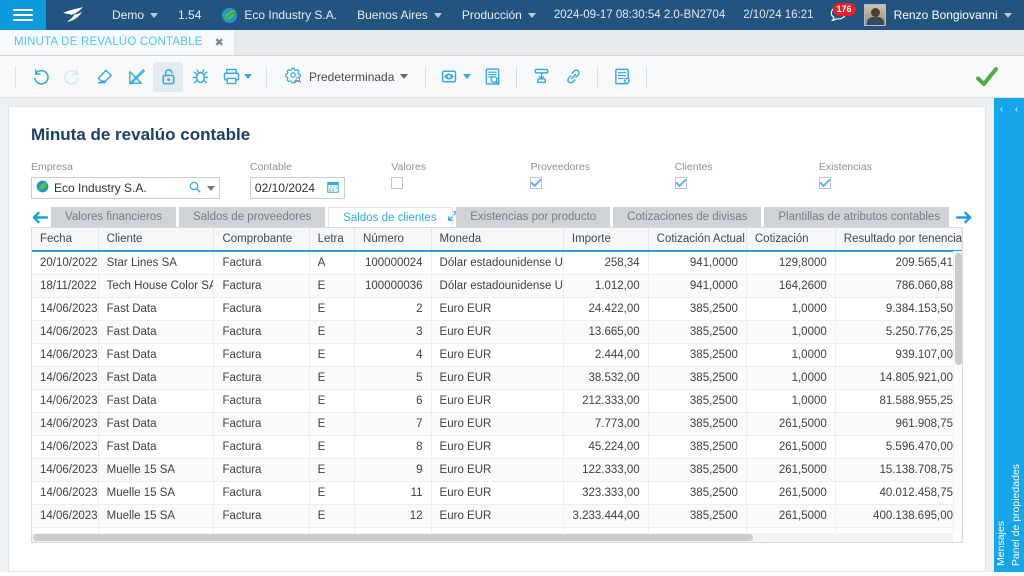 This screenshot has height=576, width=1024. Describe the element at coordinates (791, 263) in the screenshot. I see `table-cell: 129,8000` at that location.